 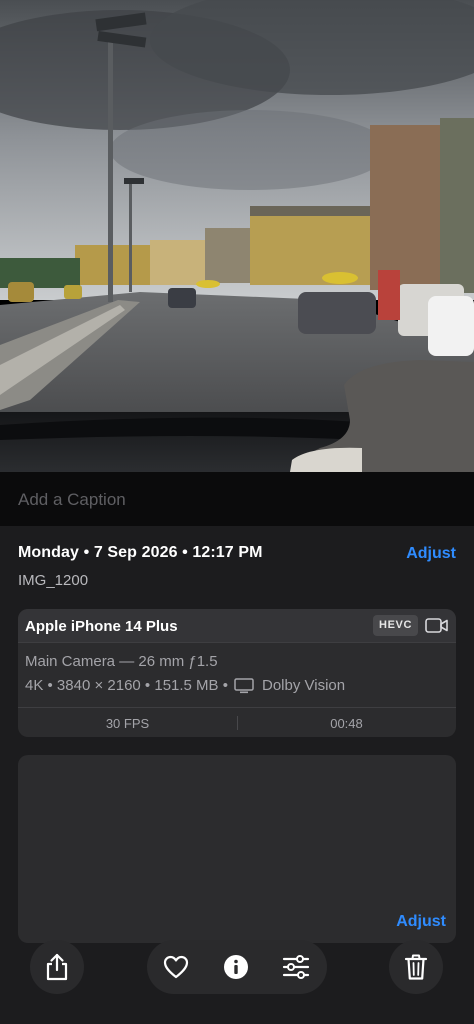 What do you see at coordinates (346, 723) in the screenshot?
I see `video-duration: 00:48` at bounding box center [346, 723].